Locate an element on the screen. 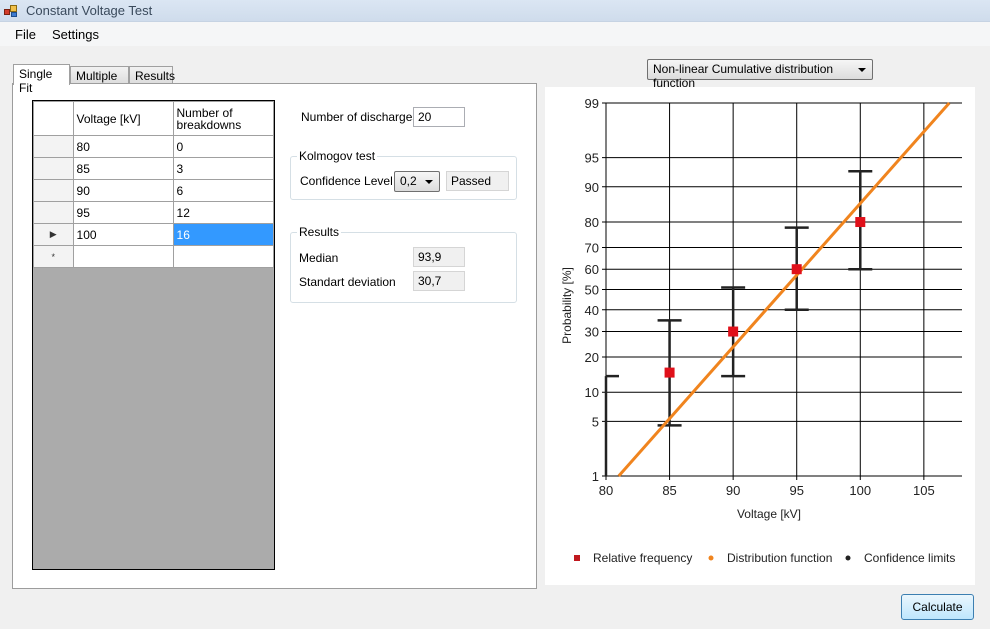 The image size is (990, 629). x-tick-label: 100 is located at coordinates (860, 490).